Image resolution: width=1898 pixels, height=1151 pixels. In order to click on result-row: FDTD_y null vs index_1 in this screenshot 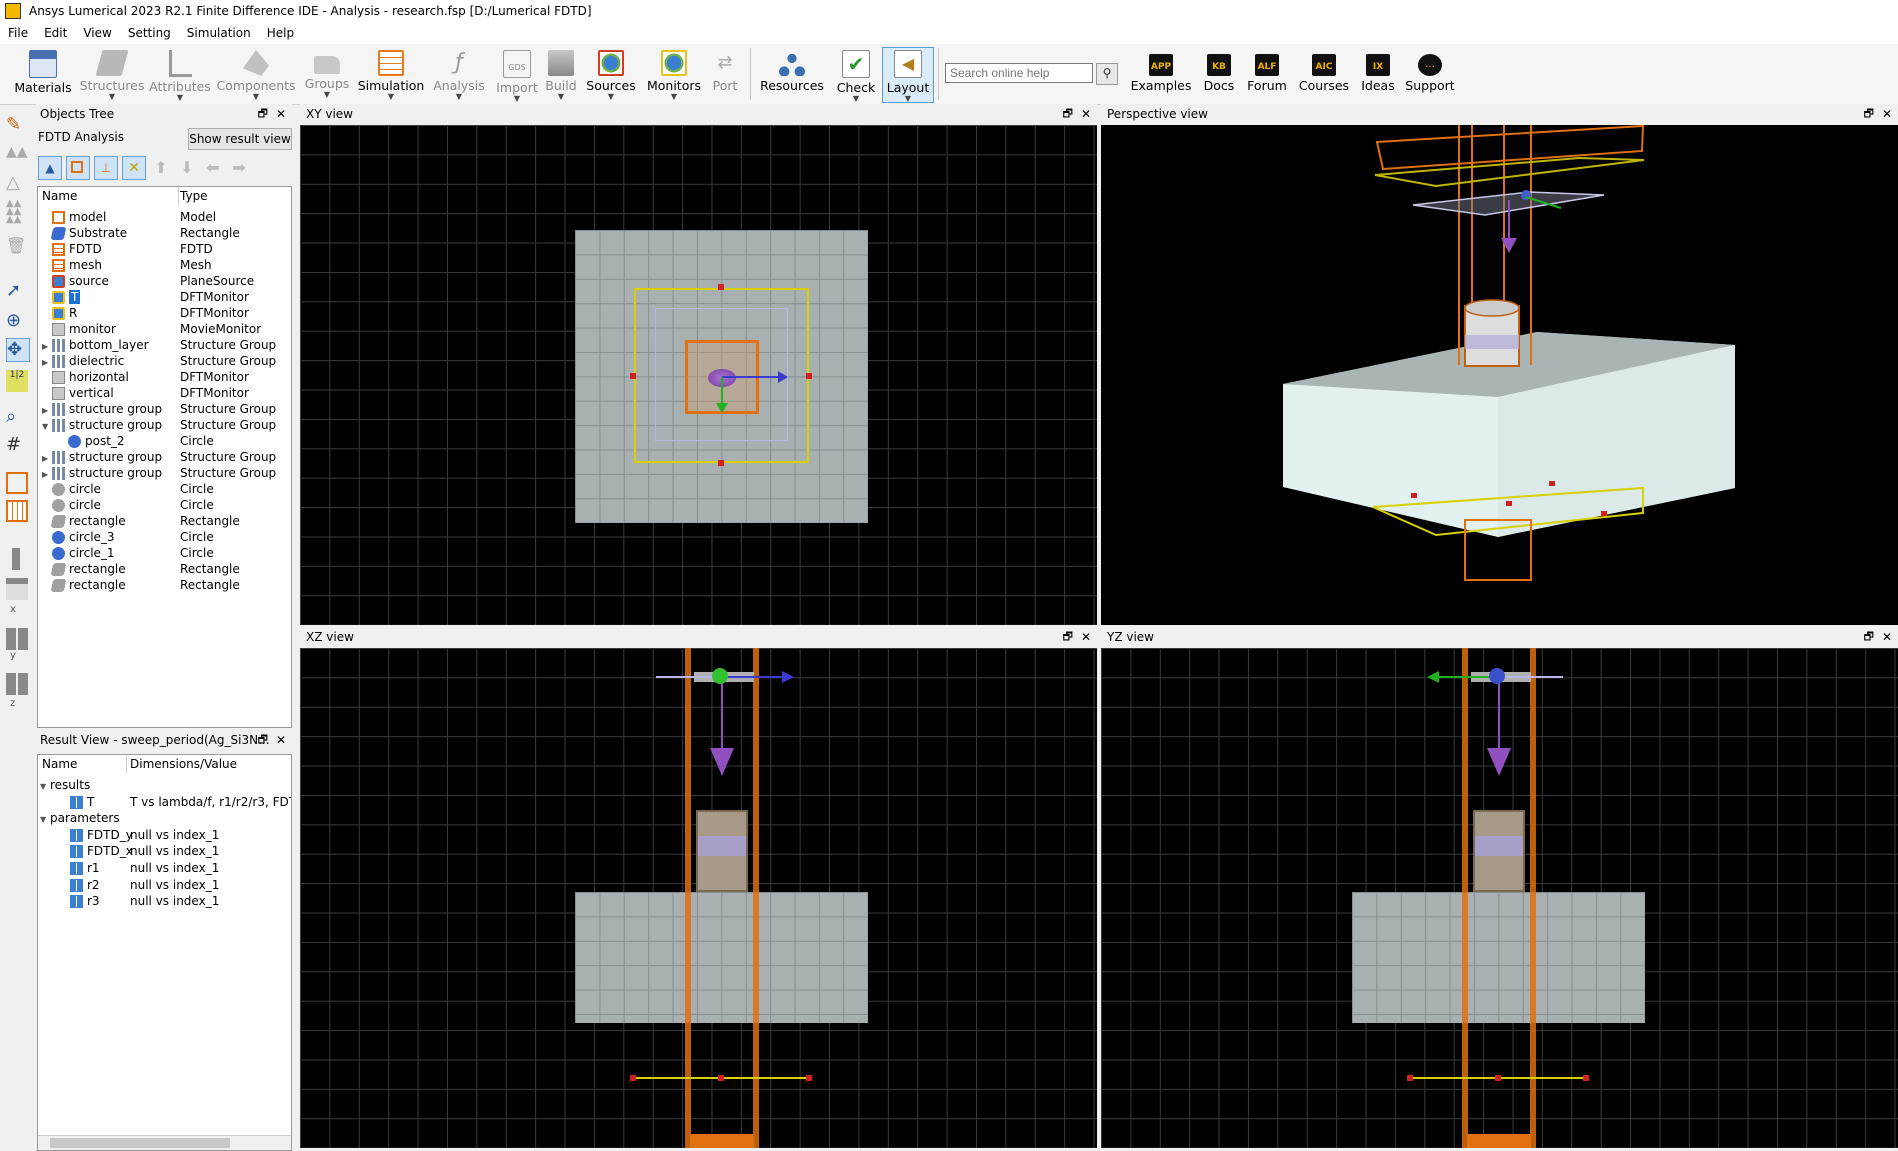, I will do `click(164, 835)`.